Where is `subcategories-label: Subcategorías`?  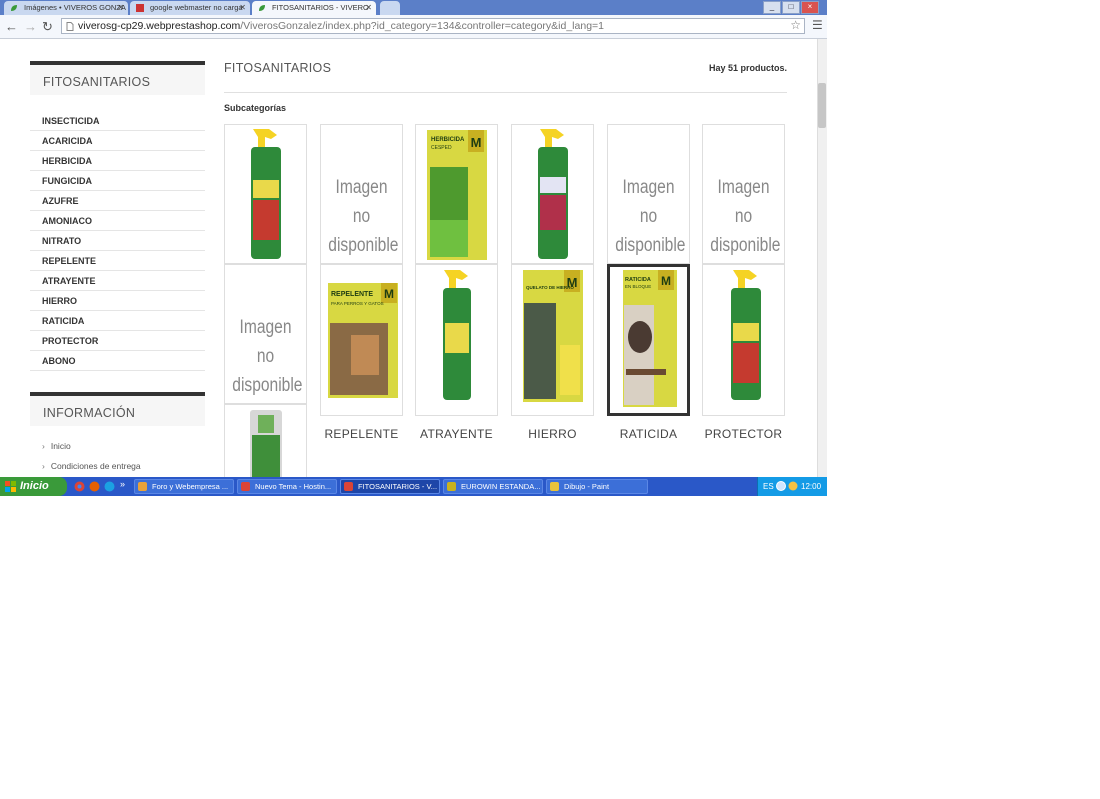 subcategories-label: Subcategorías is located at coordinates (255, 108).